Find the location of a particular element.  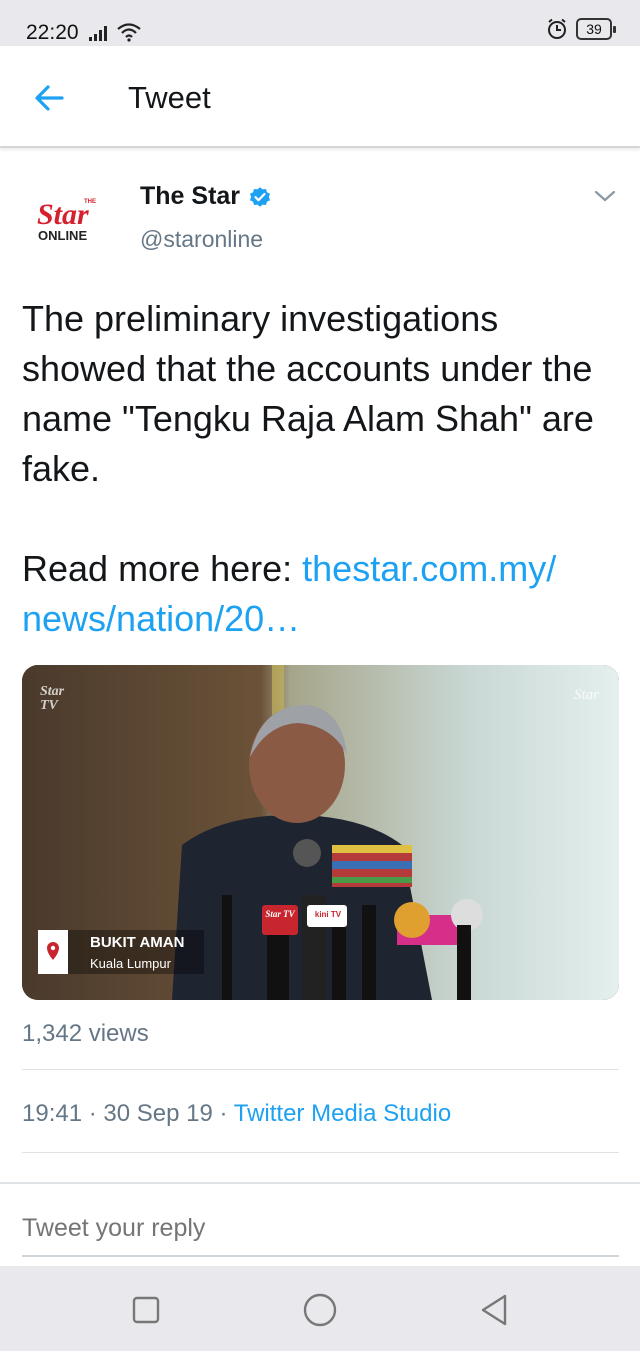

reply-input-underline is located at coordinates (320, 1256).